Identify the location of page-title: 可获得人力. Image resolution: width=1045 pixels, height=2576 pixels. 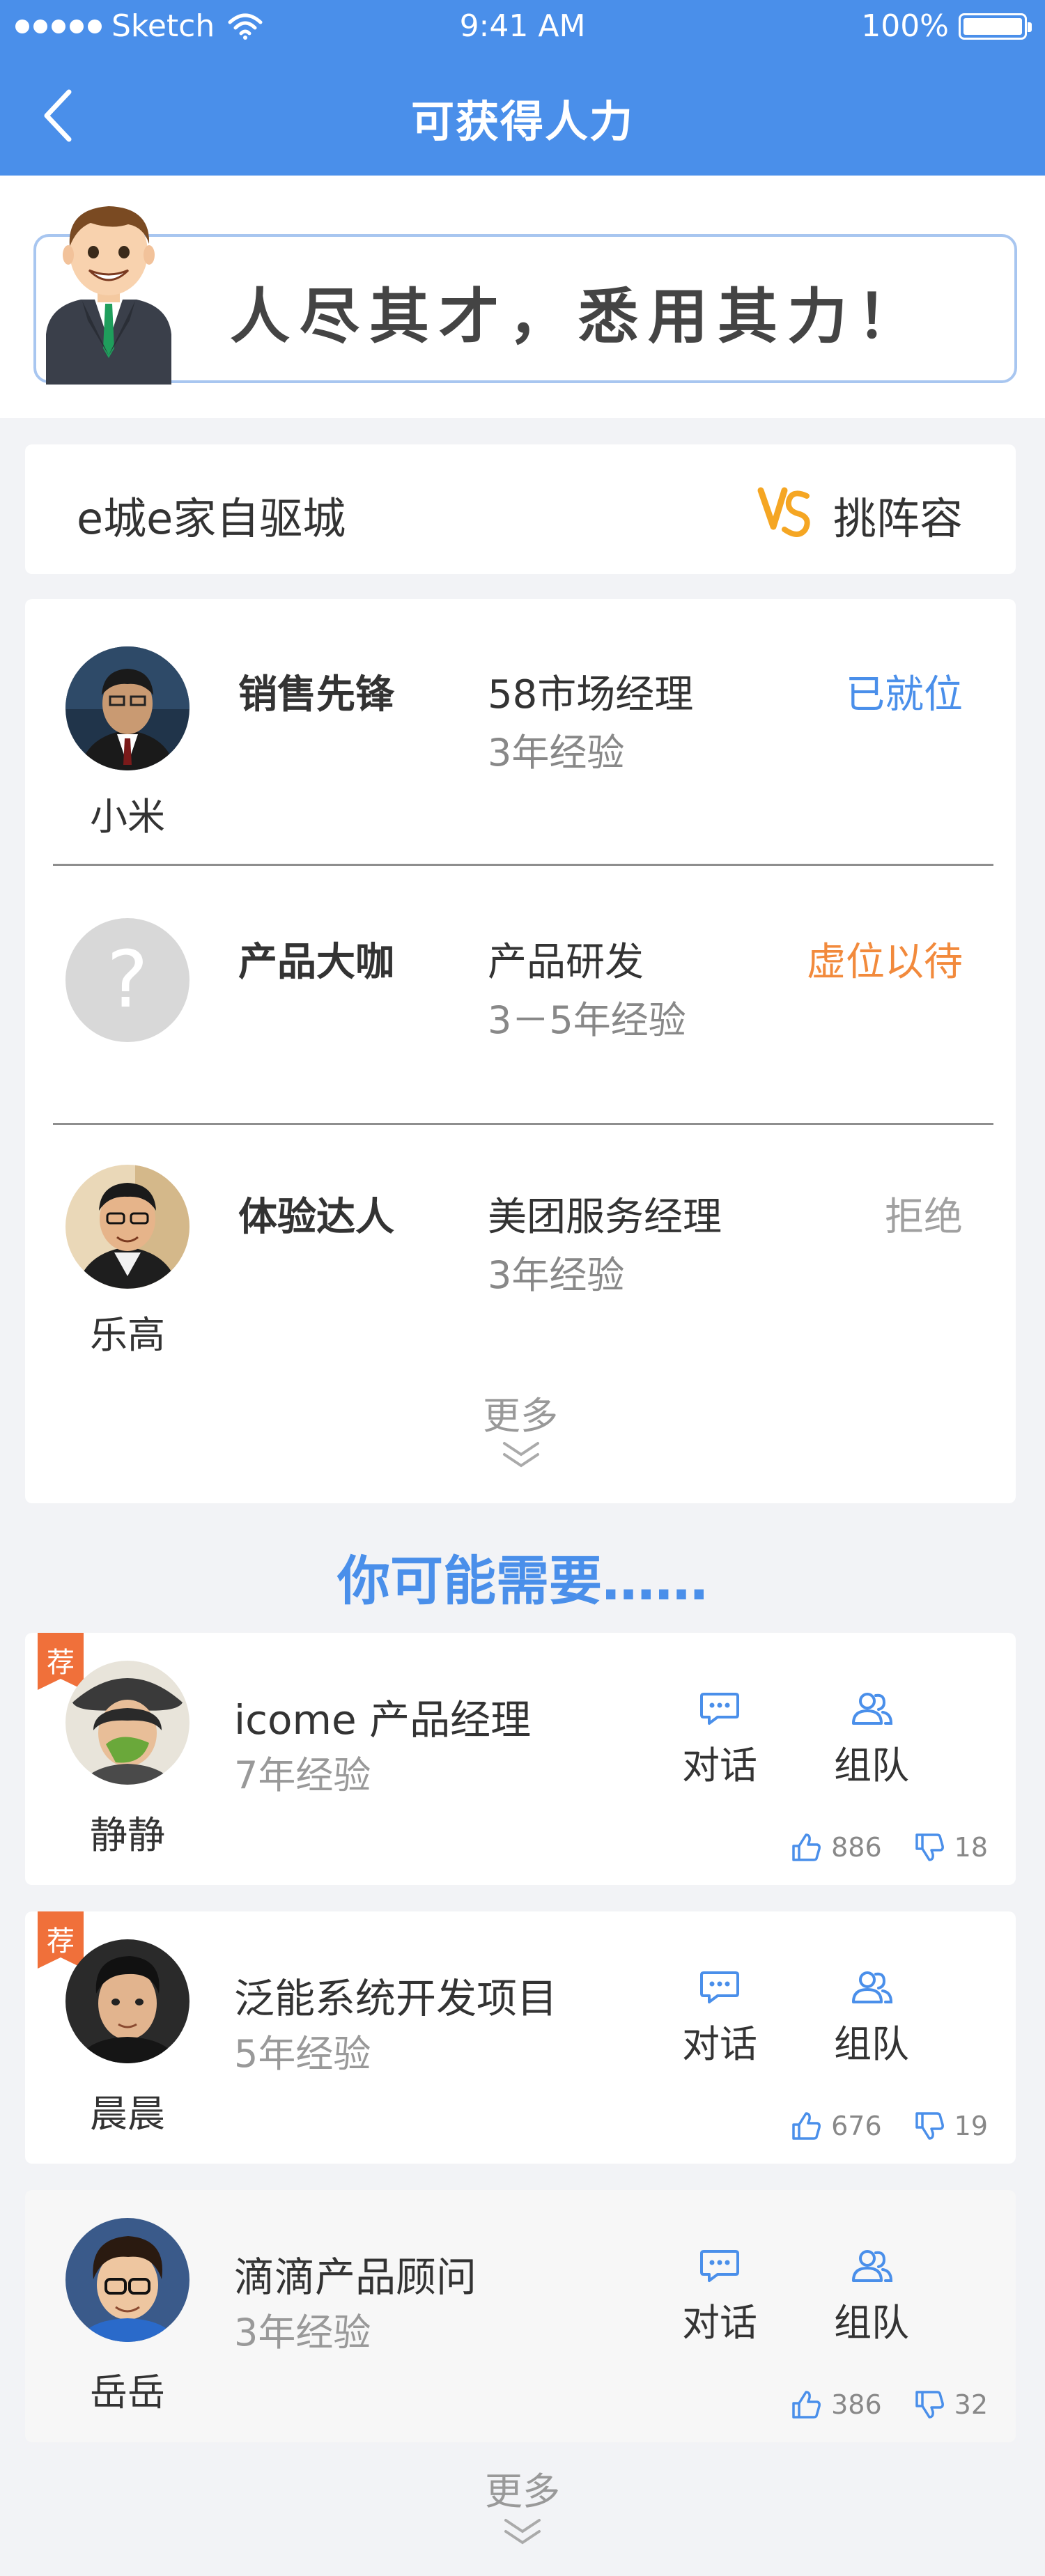
(522, 121).